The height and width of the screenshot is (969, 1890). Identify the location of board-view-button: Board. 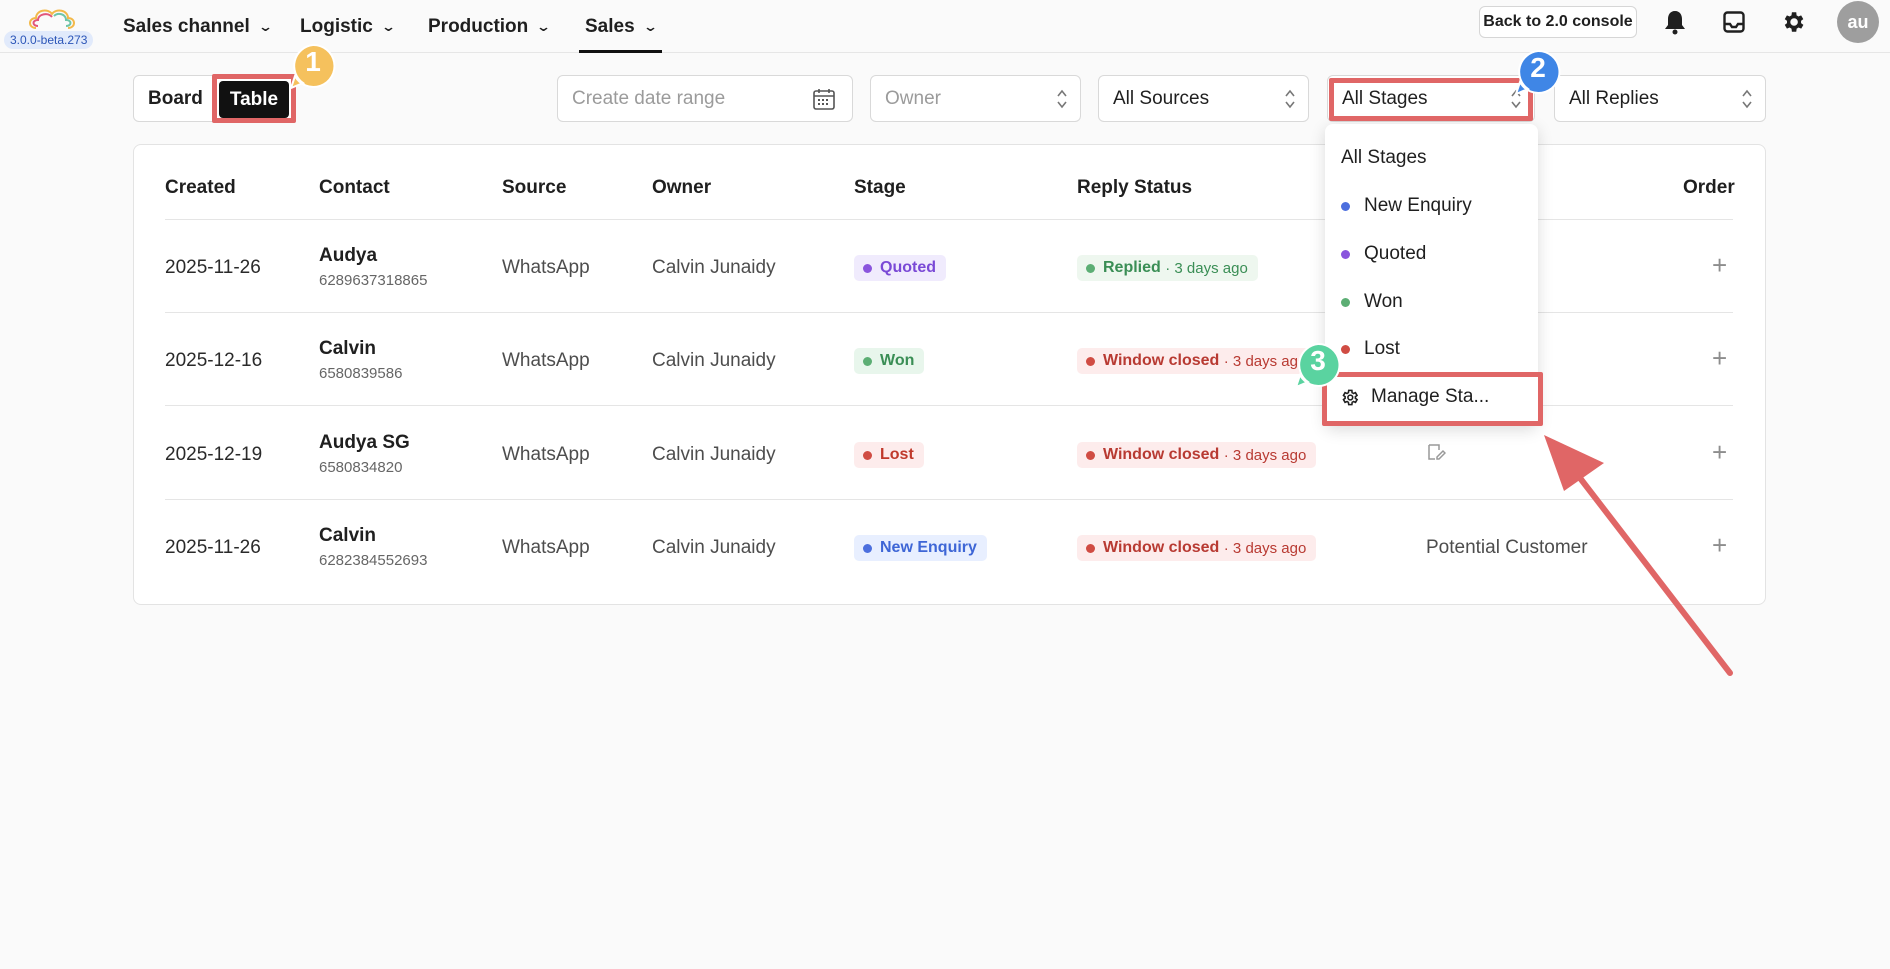
(175, 98).